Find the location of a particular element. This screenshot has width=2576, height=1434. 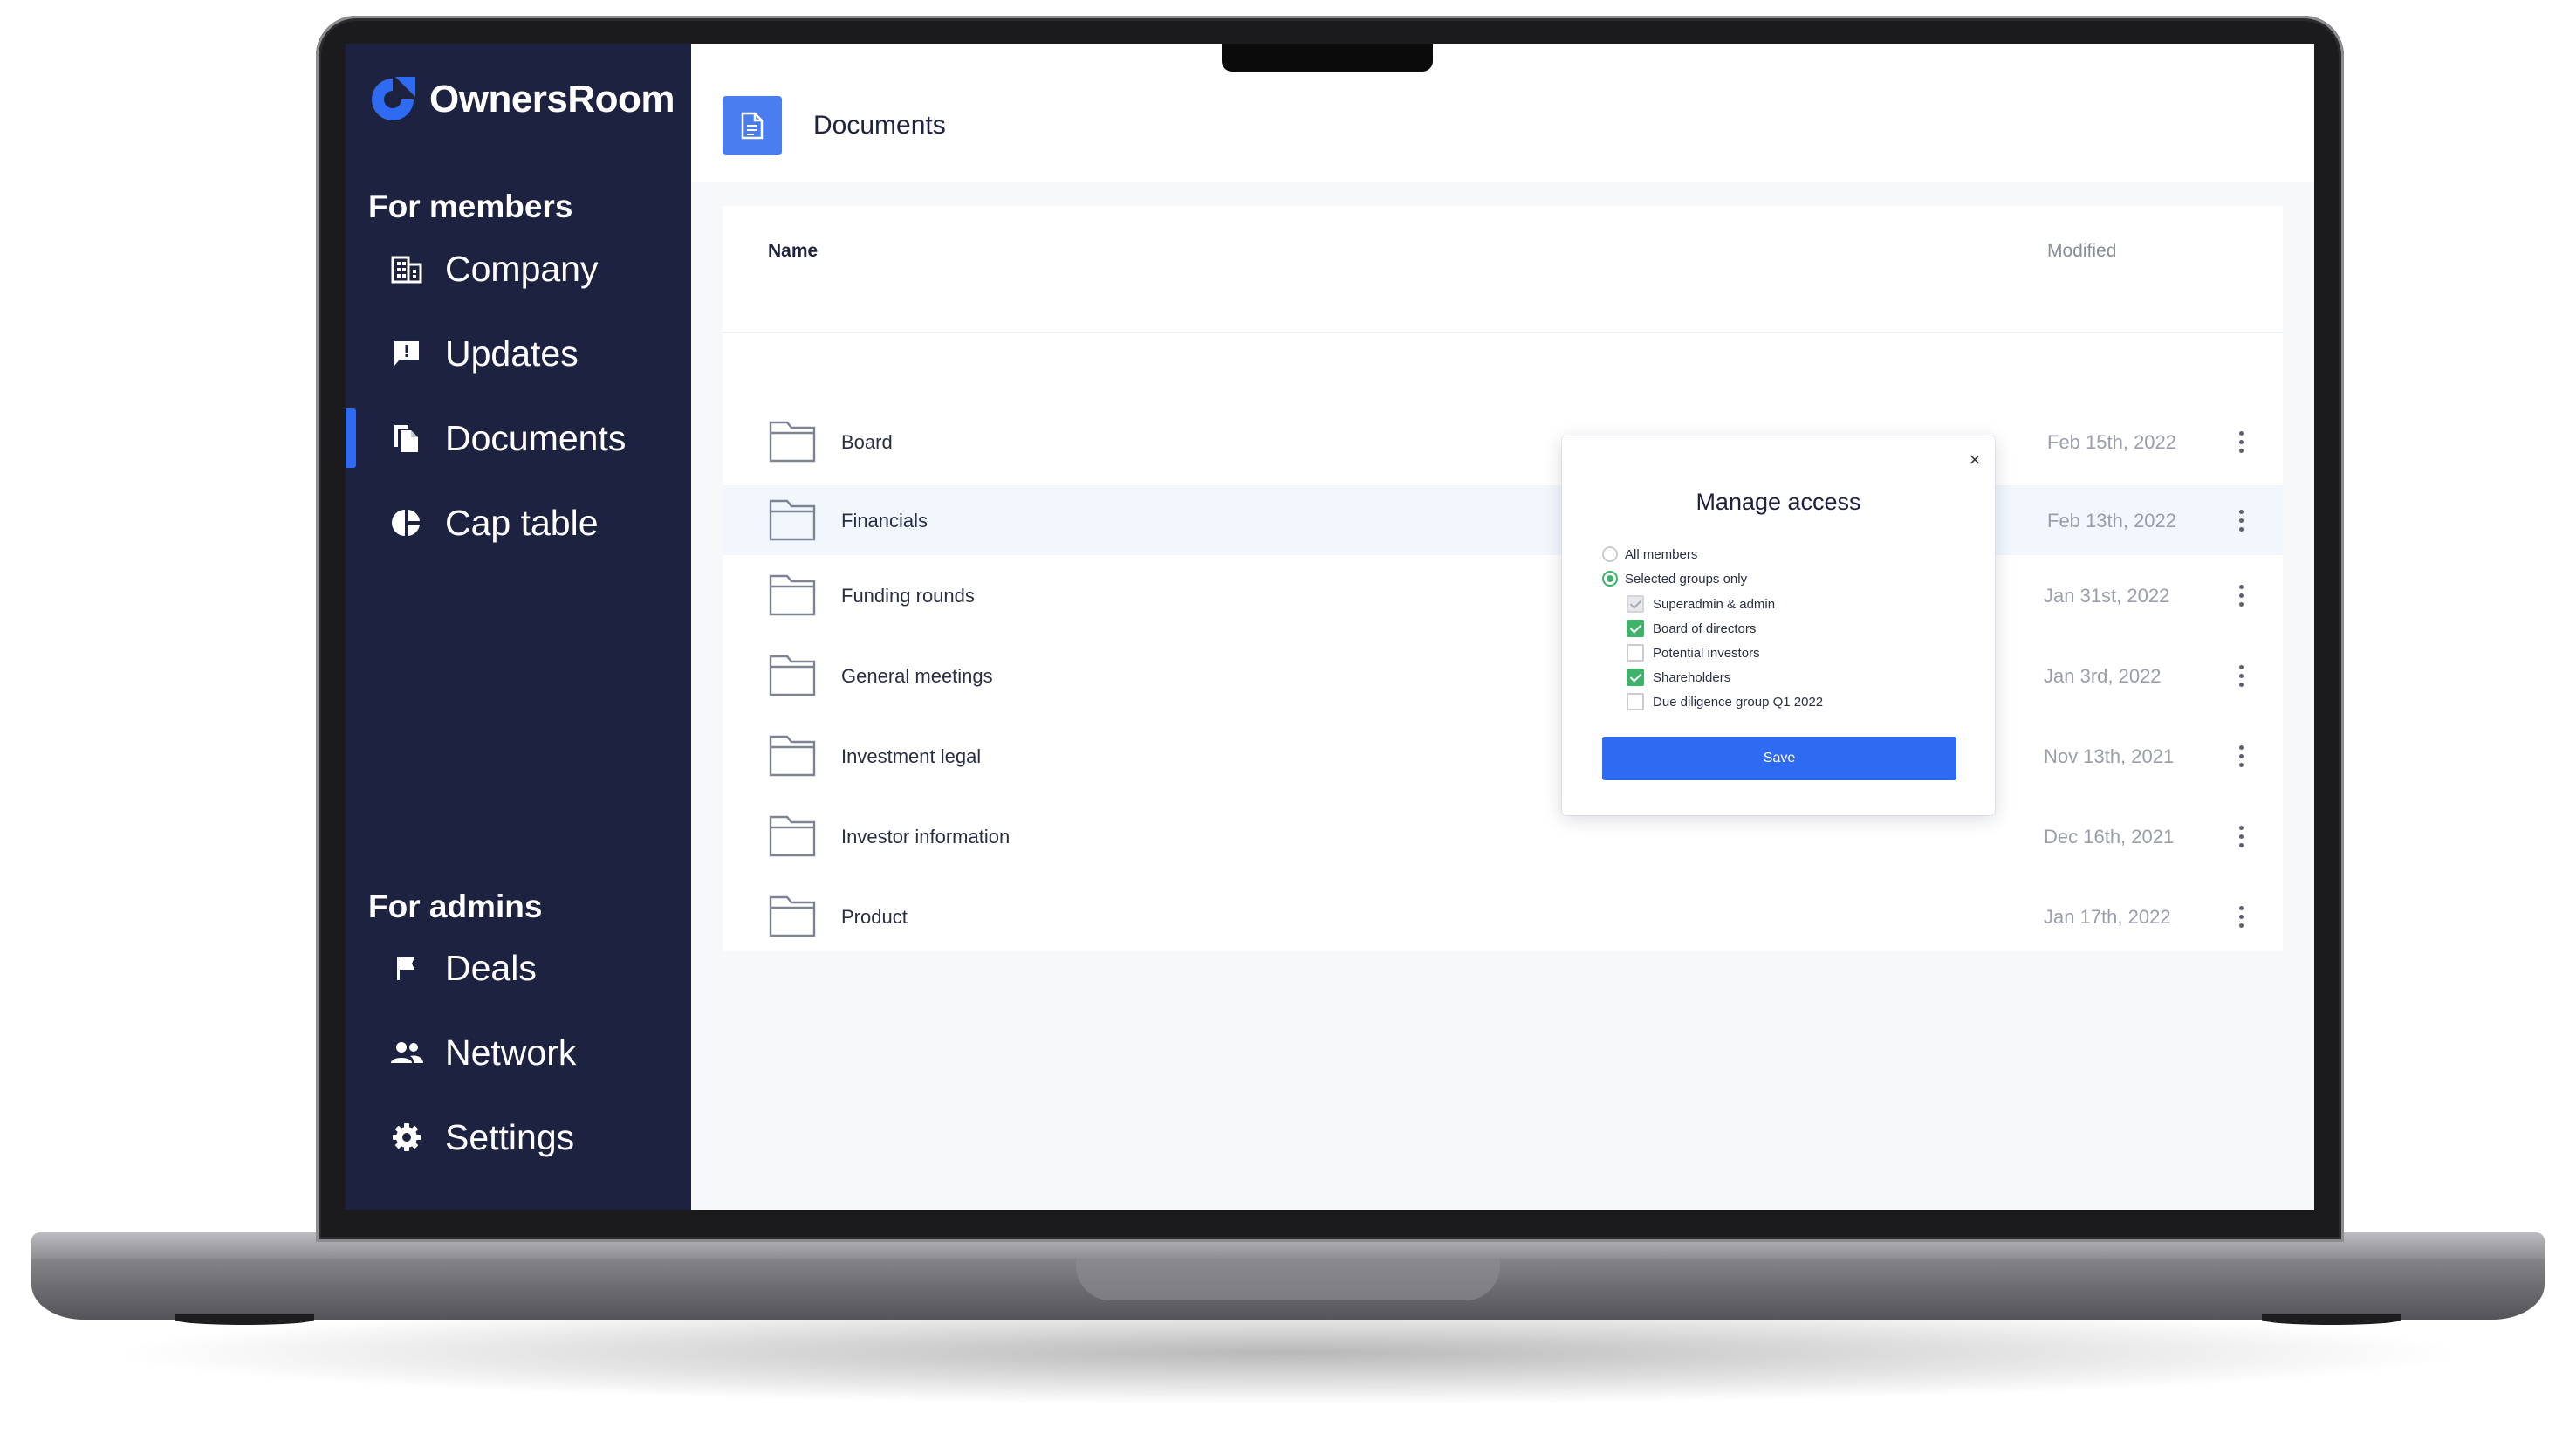

close-icon: × is located at coordinates (1975, 460).